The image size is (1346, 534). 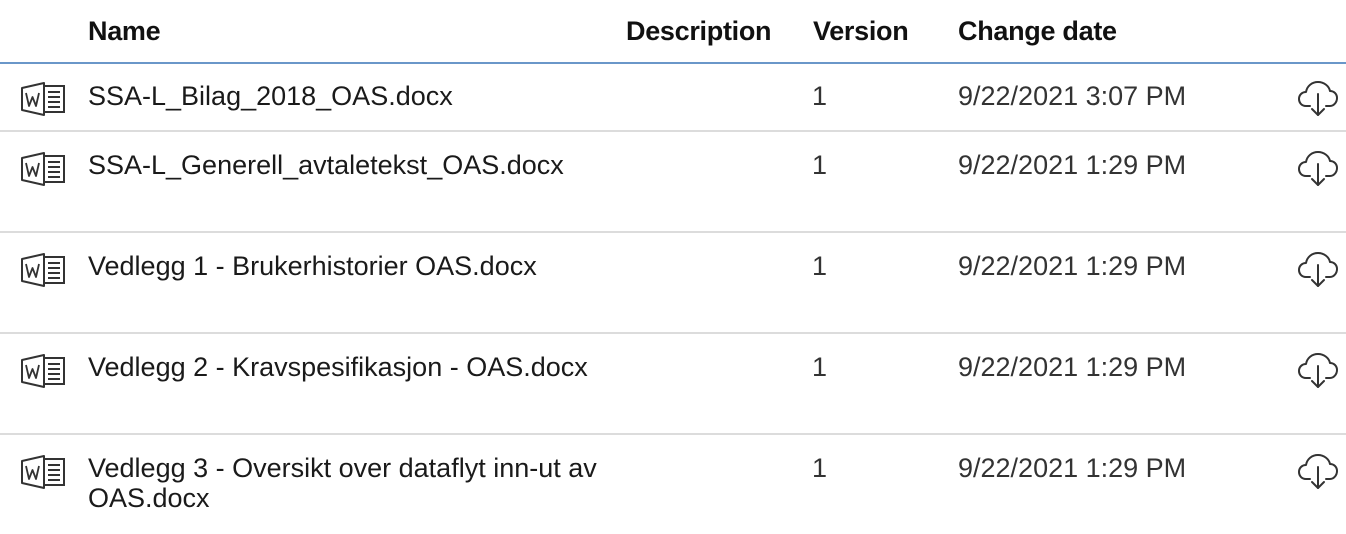 I want to click on column-header-change-date: Change date, so click(x=1037, y=31).